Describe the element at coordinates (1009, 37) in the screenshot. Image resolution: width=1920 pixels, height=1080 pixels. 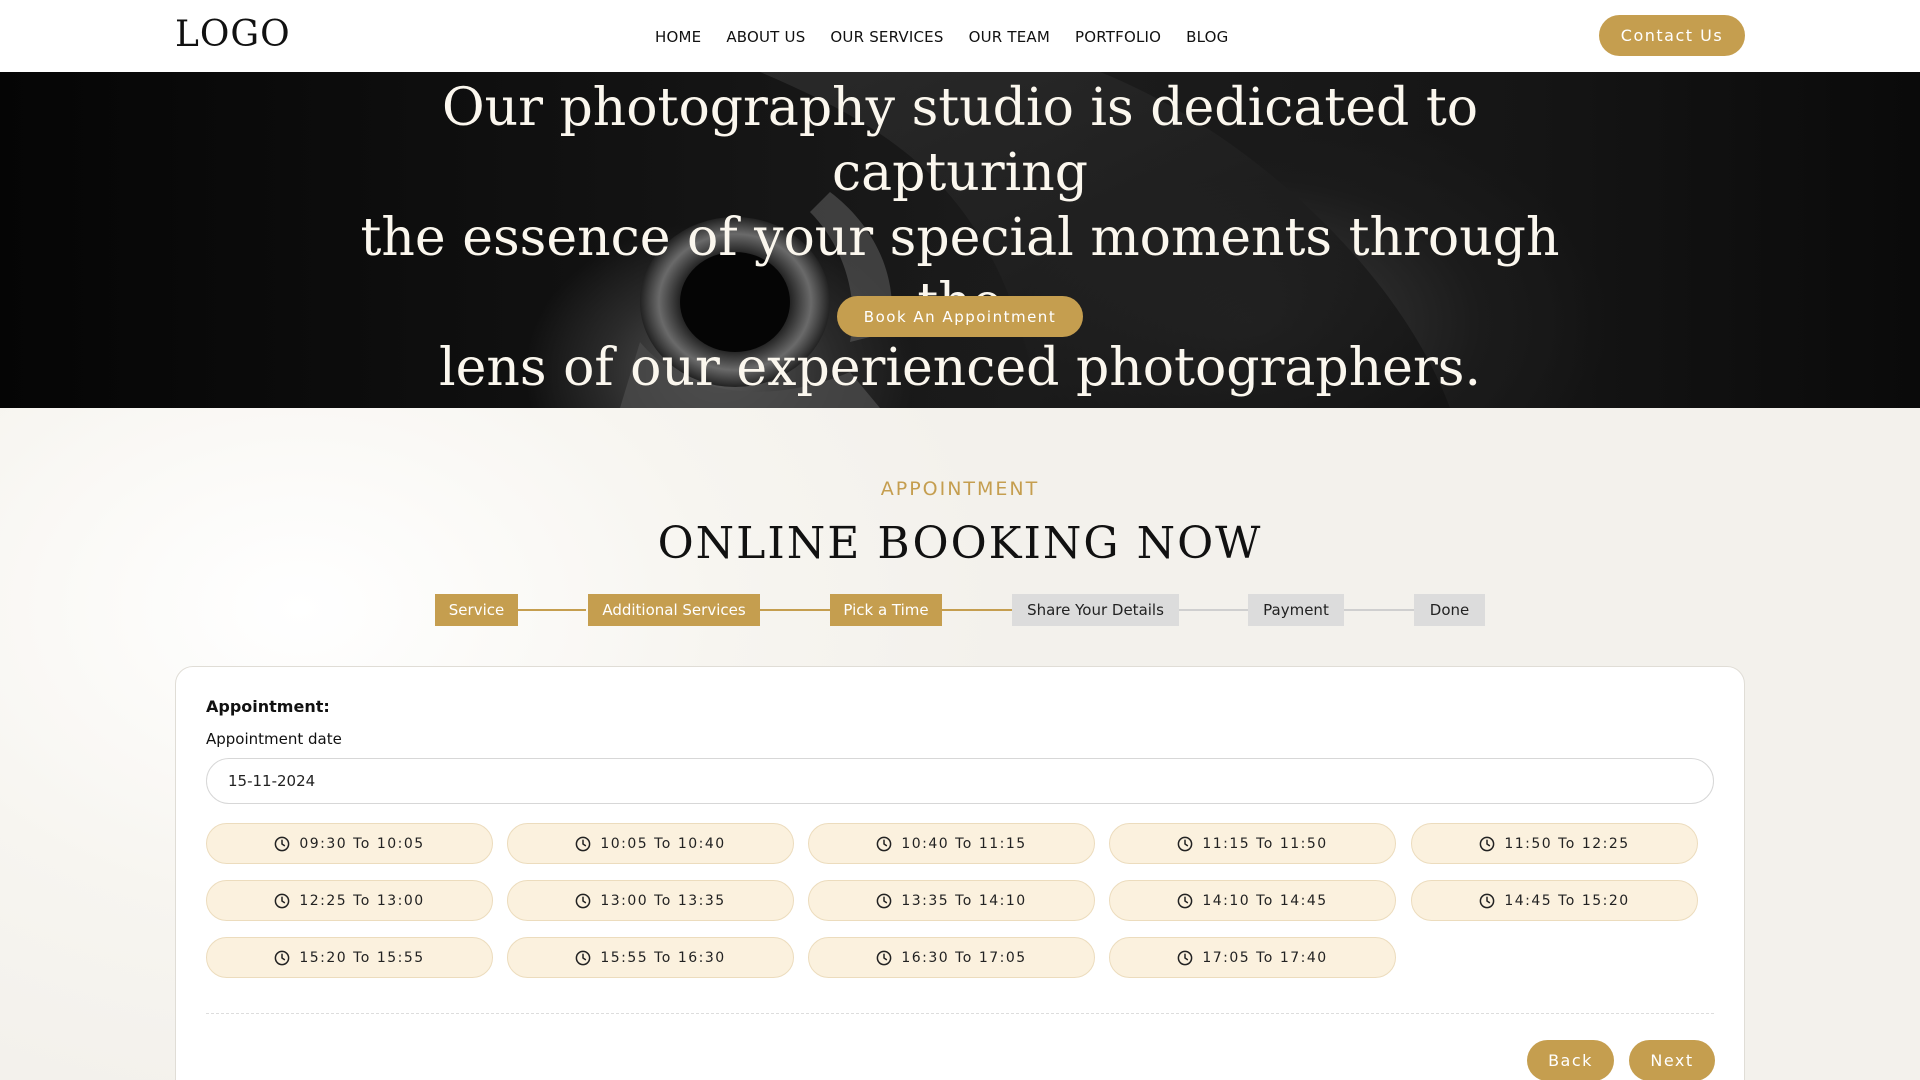
I see `nav-our-team: OUR TEAM` at that location.